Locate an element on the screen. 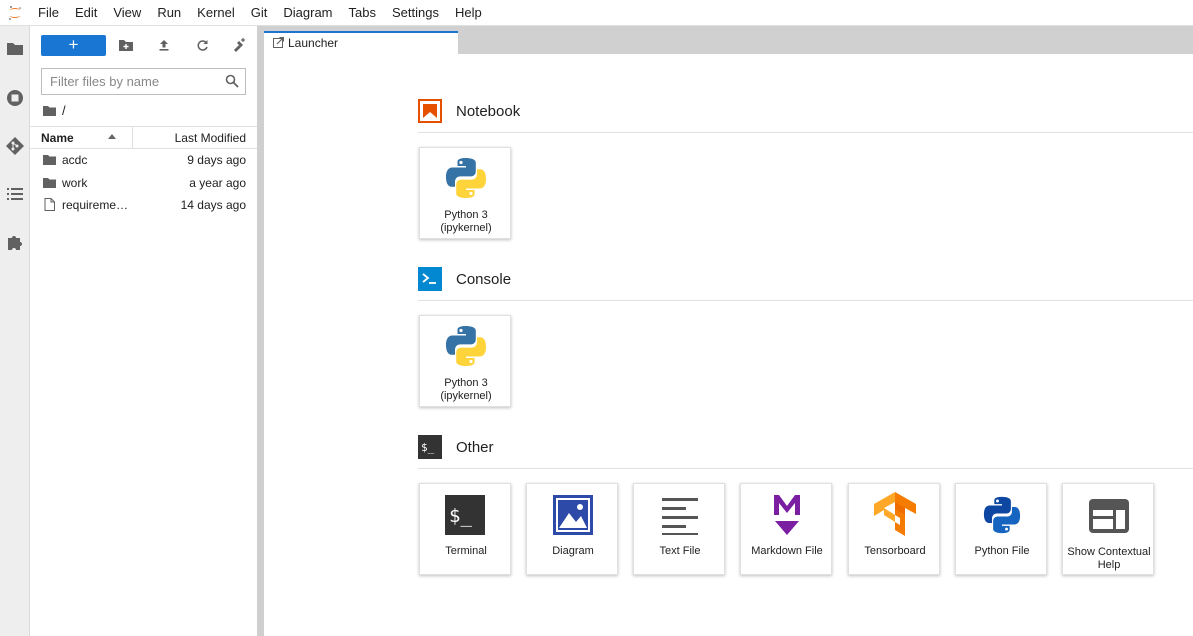 This screenshot has height=636, width=1193. filter-files-box is located at coordinates (143, 81).